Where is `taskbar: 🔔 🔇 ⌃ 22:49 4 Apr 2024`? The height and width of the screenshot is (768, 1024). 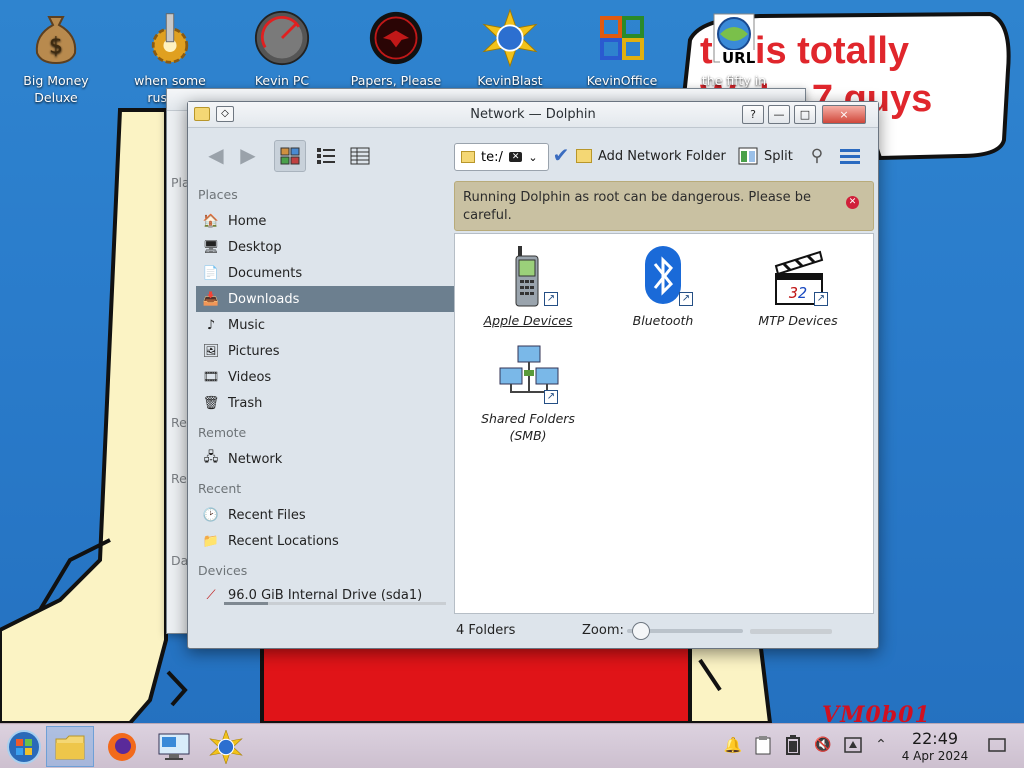 taskbar: 🔔 🔇 ⌃ 22:49 4 Apr 2024 is located at coordinates (512, 745).